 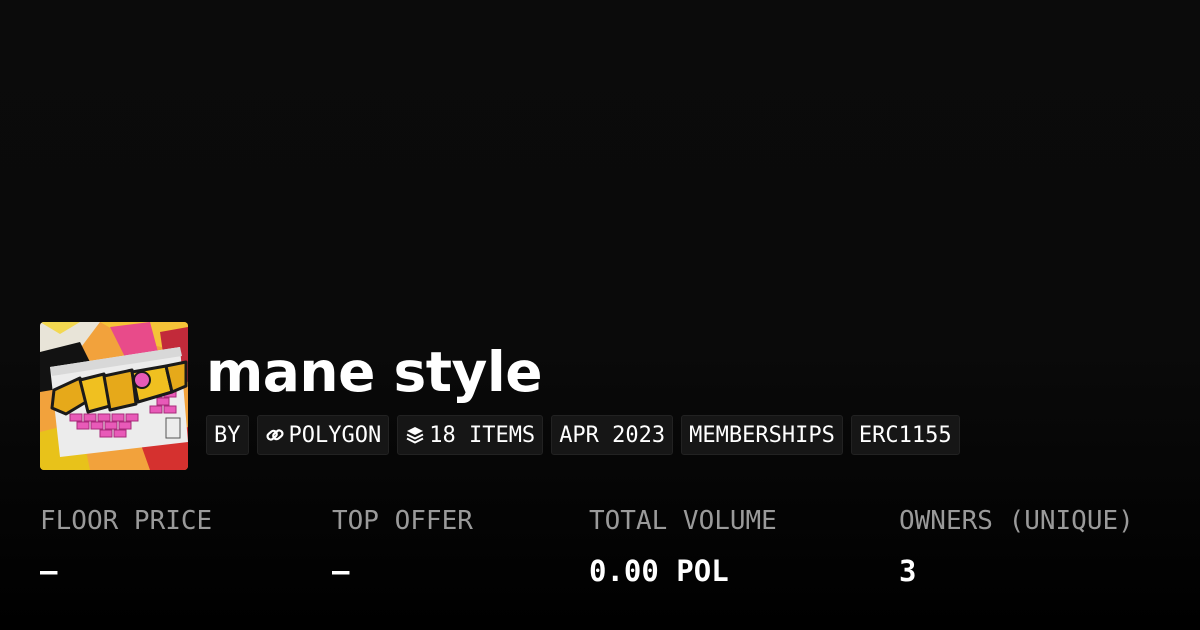 I want to click on collection-artwork-image, so click(x=114, y=396).